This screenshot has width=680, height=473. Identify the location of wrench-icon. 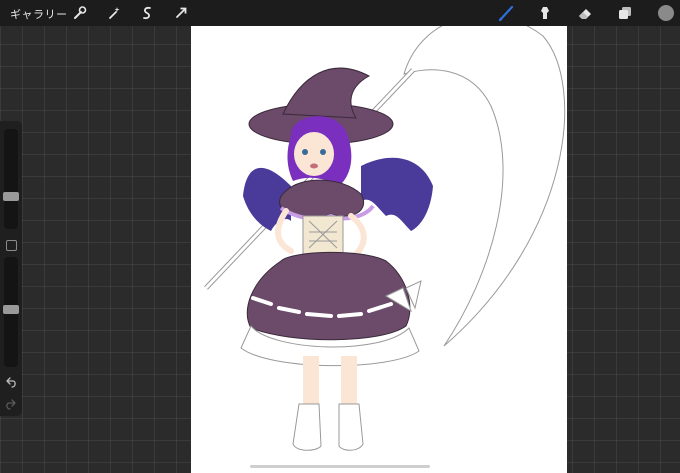
(79, 13).